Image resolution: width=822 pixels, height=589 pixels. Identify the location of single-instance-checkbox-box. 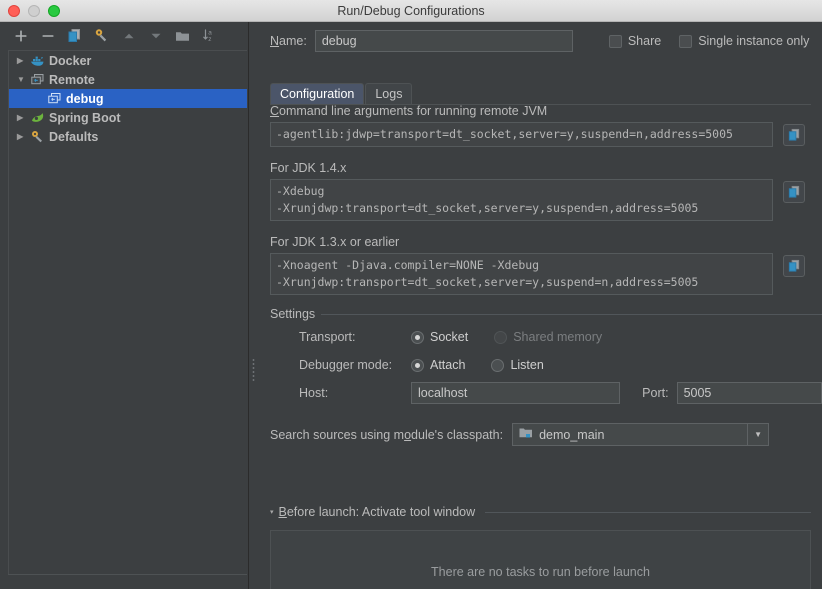
(686, 41).